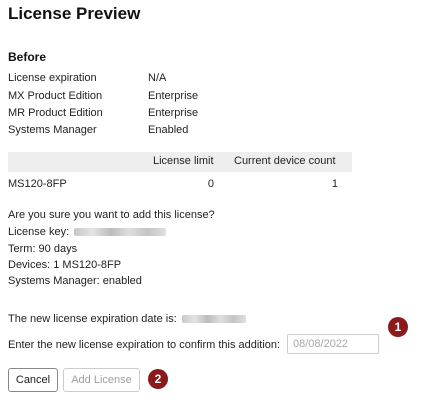  Describe the element at coordinates (52, 78) in the screenshot. I see `before-label: License expiration` at that location.